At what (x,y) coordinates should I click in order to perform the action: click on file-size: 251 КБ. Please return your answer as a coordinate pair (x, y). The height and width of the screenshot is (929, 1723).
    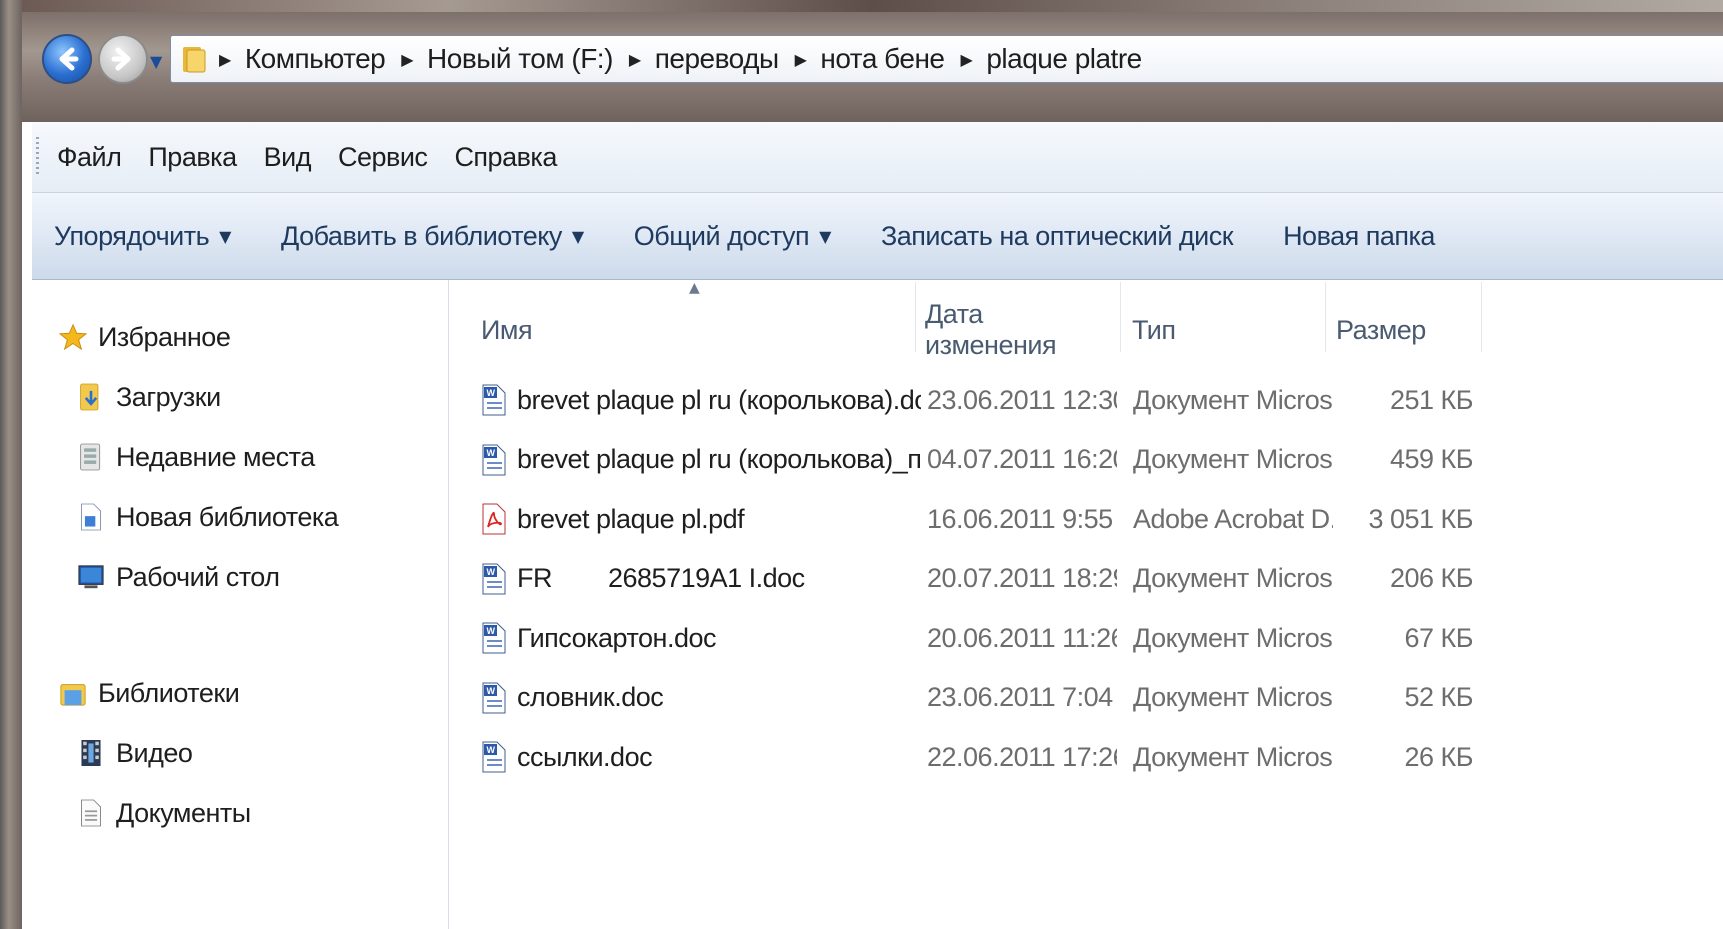
    Looking at the image, I should click on (1431, 399).